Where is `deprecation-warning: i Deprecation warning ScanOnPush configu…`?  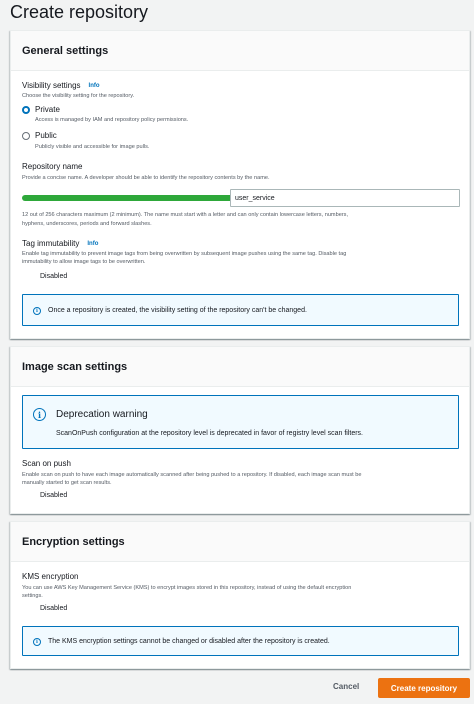
deprecation-warning: i Deprecation warning ScanOnPush configu… is located at coordinates (240, 422).